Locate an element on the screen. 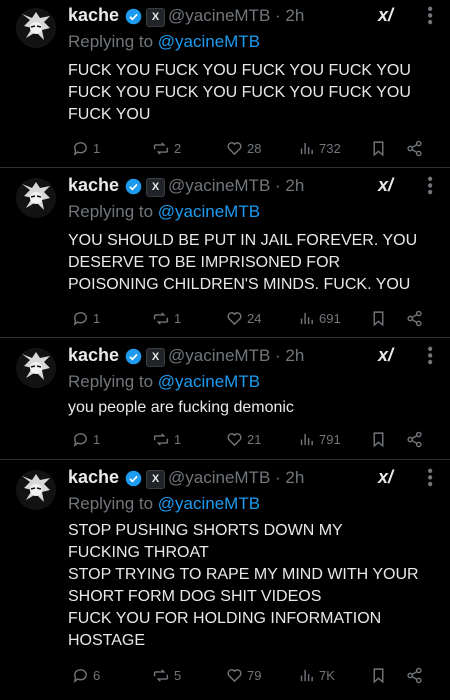  like-button: 24 is located at coordinates (243, 318).